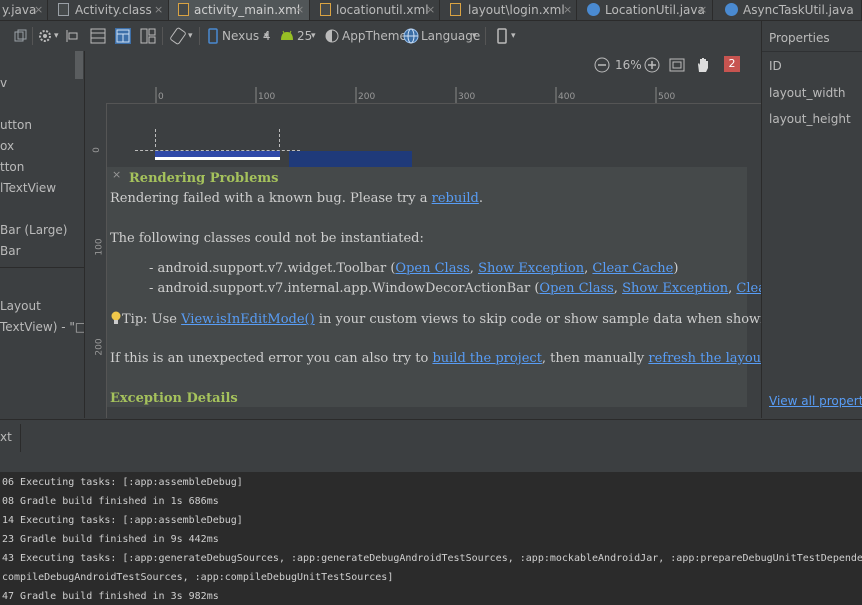  Describe the element at coordinates (21, 36) in the screenshot. I see `copy-icon` at that location.